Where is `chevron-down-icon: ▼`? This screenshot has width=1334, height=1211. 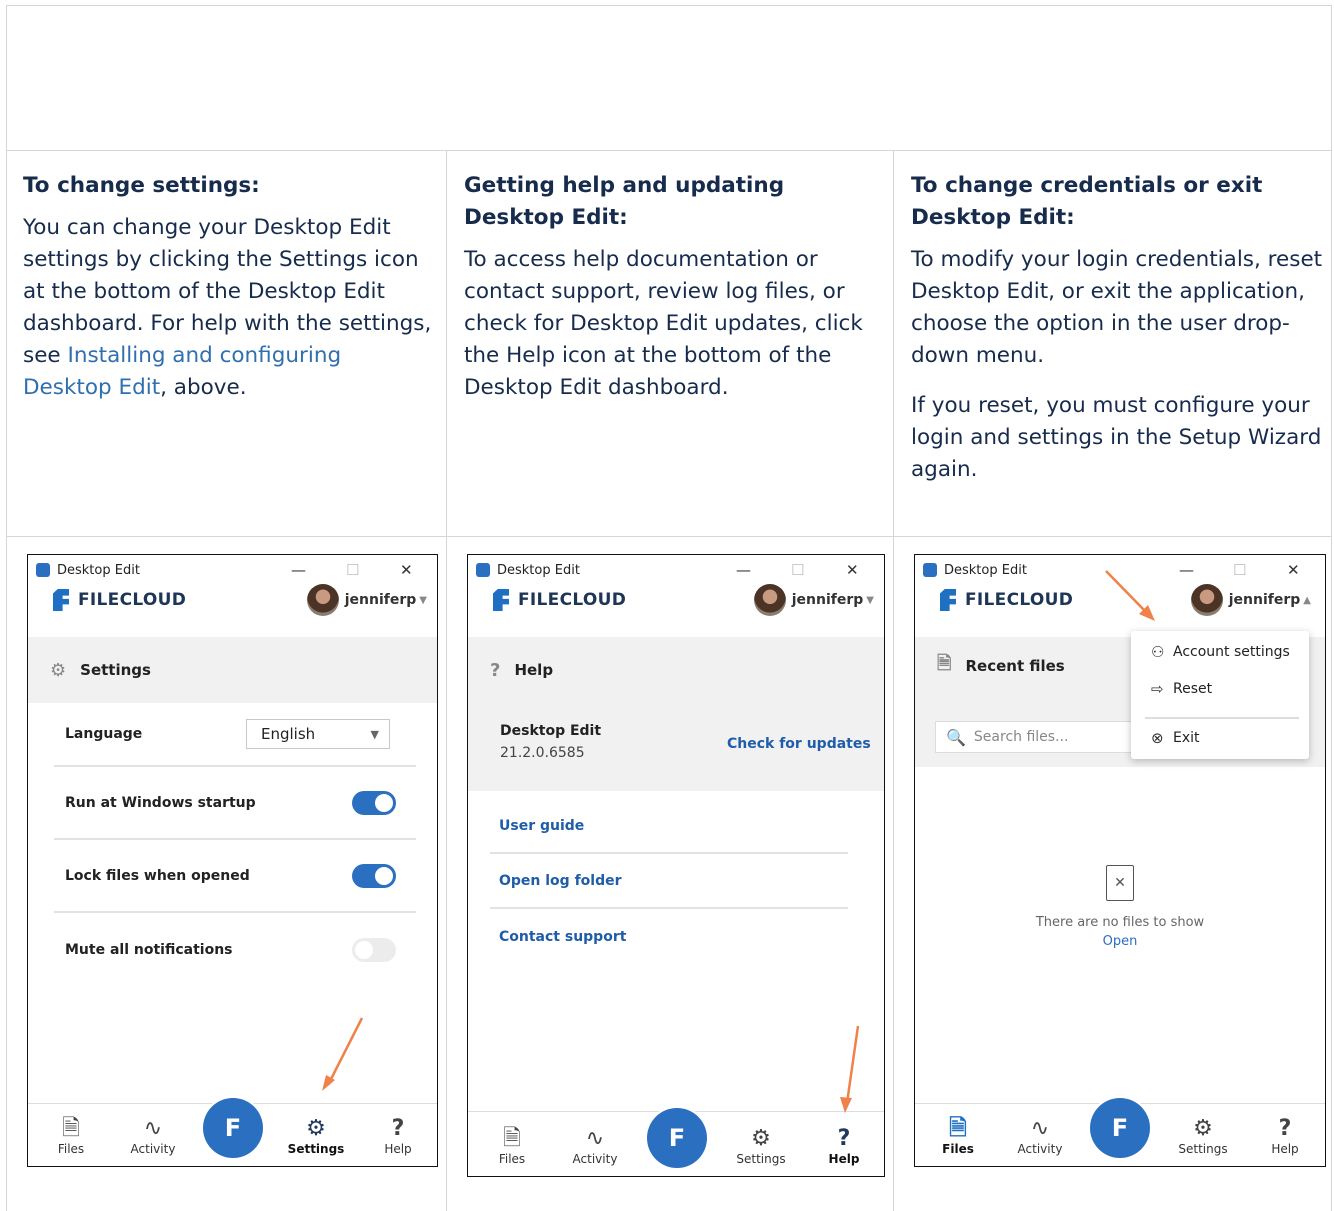 chevron-down-icon: ▼ is located at coordinates (870, 600).